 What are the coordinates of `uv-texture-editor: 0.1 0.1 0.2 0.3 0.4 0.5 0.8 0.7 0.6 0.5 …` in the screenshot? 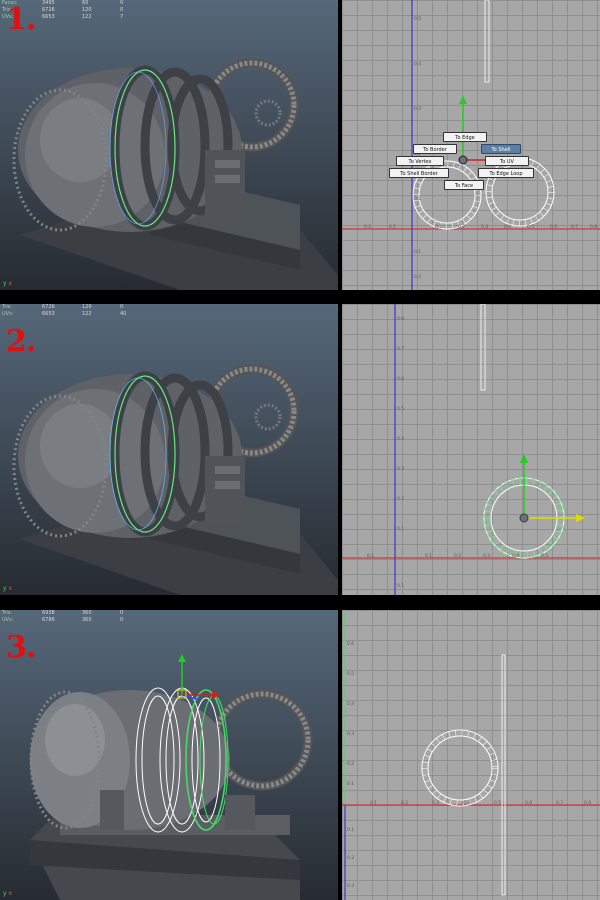 It's located at (471, 449).